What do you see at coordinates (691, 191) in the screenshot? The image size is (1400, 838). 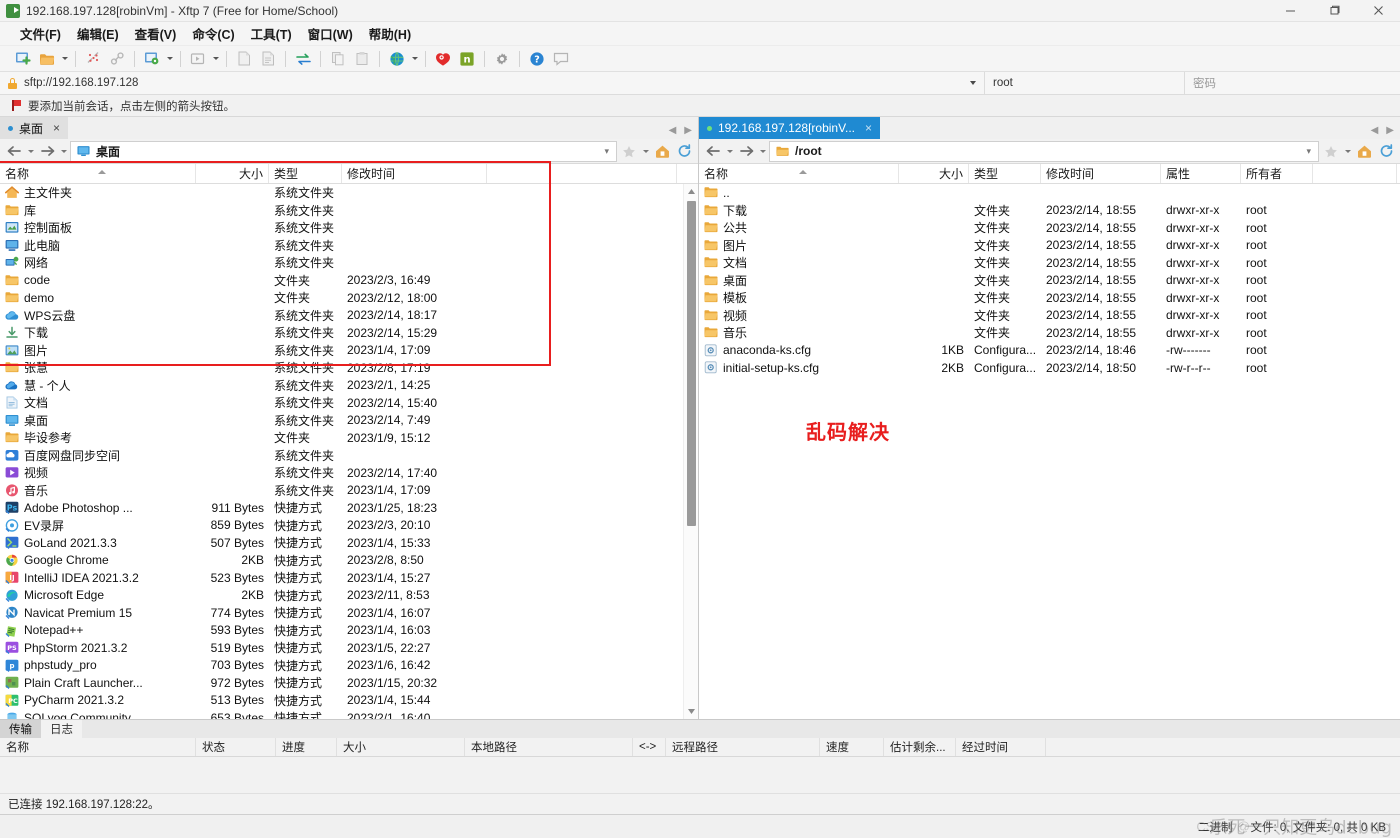 I see `scroll-up-icon` at bounding box center [691, 191].